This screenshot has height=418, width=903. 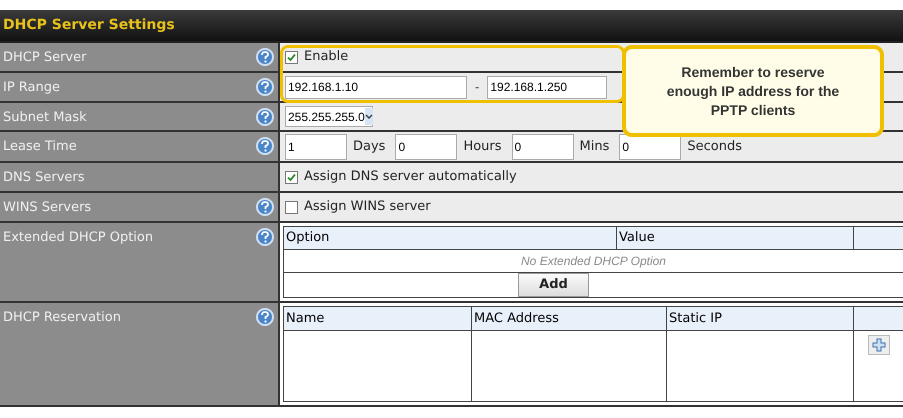 I want to click on field-label: DNS Servers, so click(x=44, y=178).